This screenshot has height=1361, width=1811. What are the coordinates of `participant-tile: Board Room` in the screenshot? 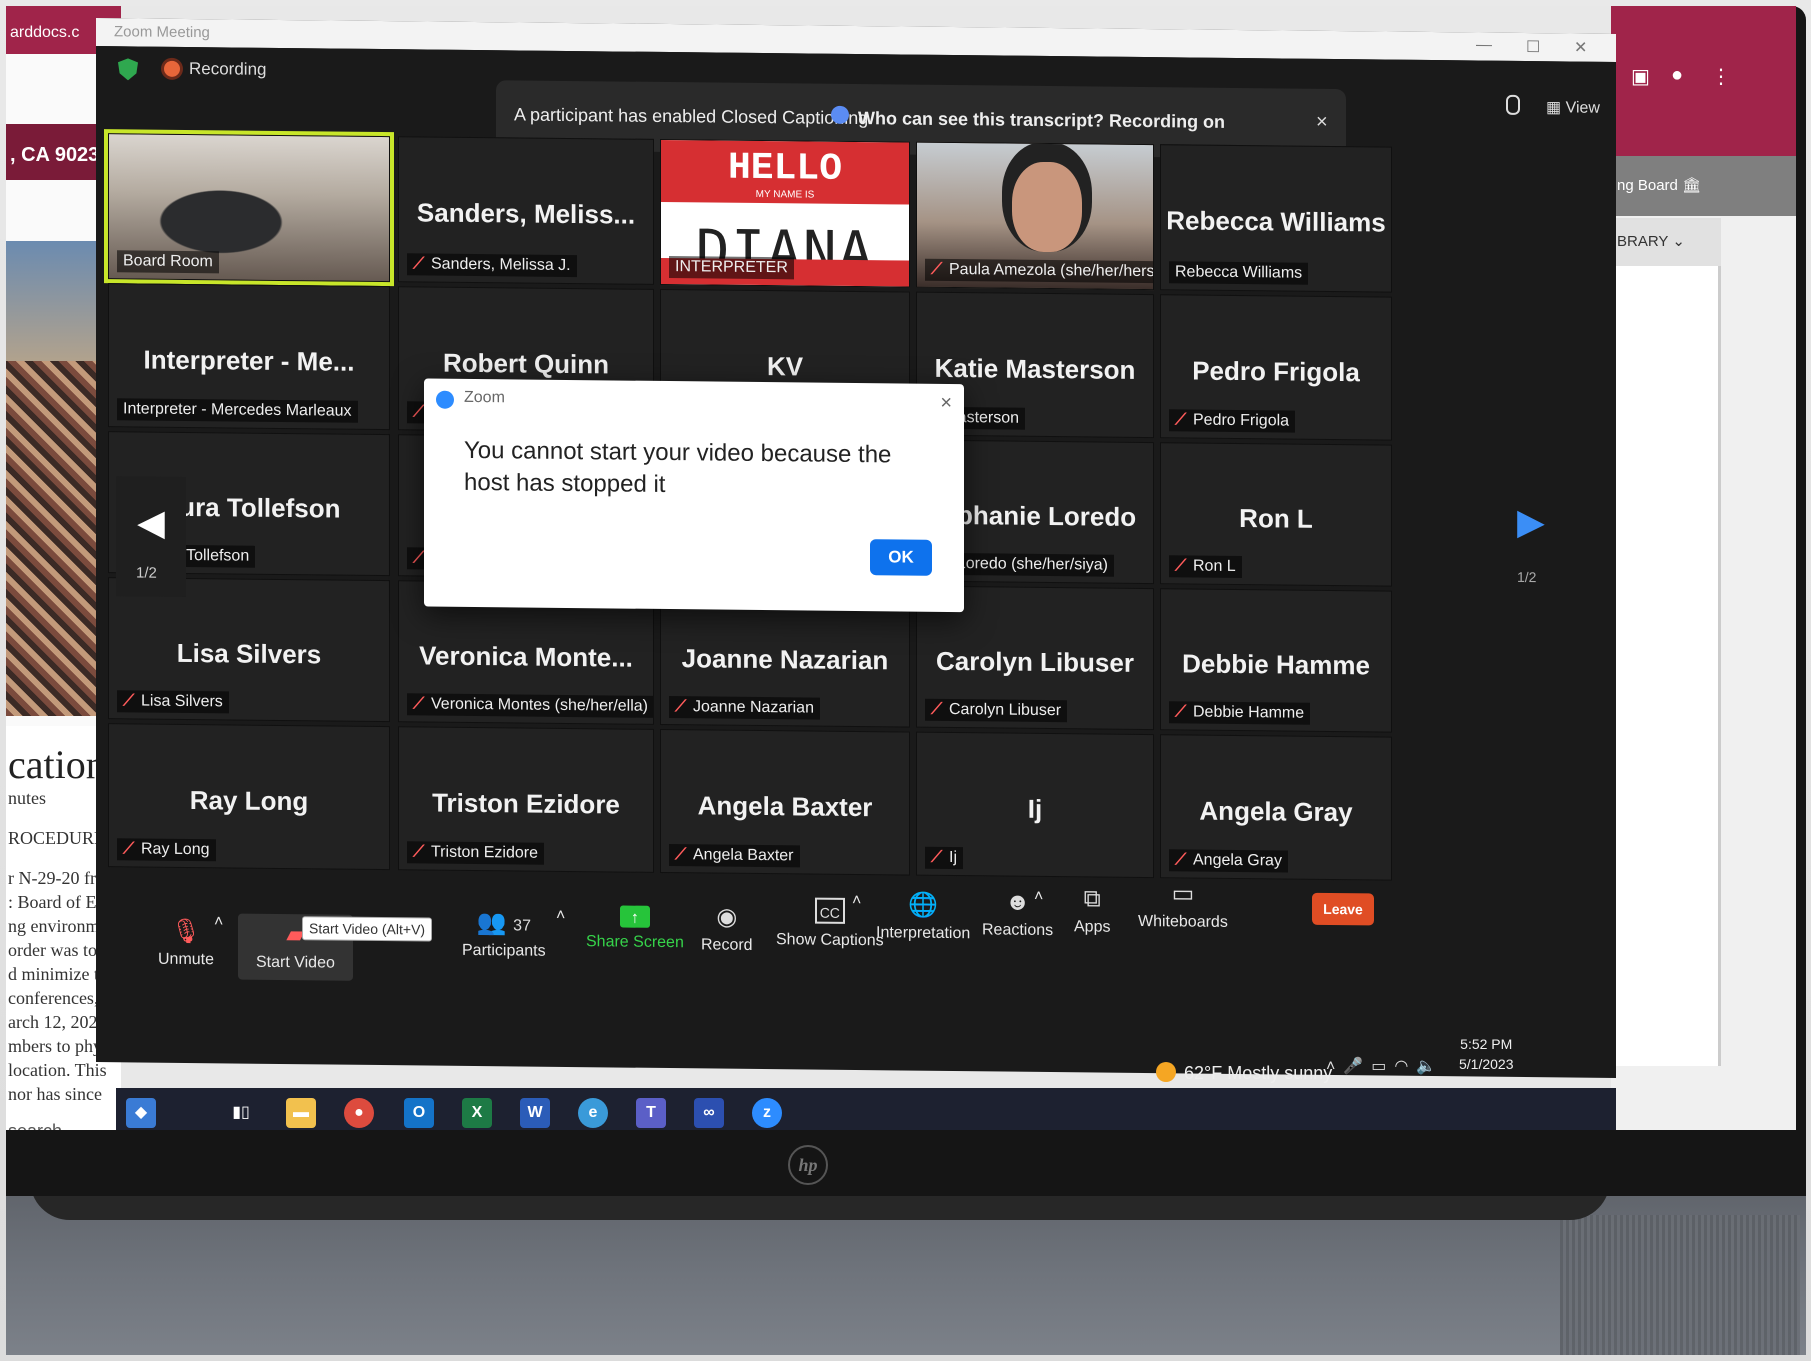 It's located at (249, 208).